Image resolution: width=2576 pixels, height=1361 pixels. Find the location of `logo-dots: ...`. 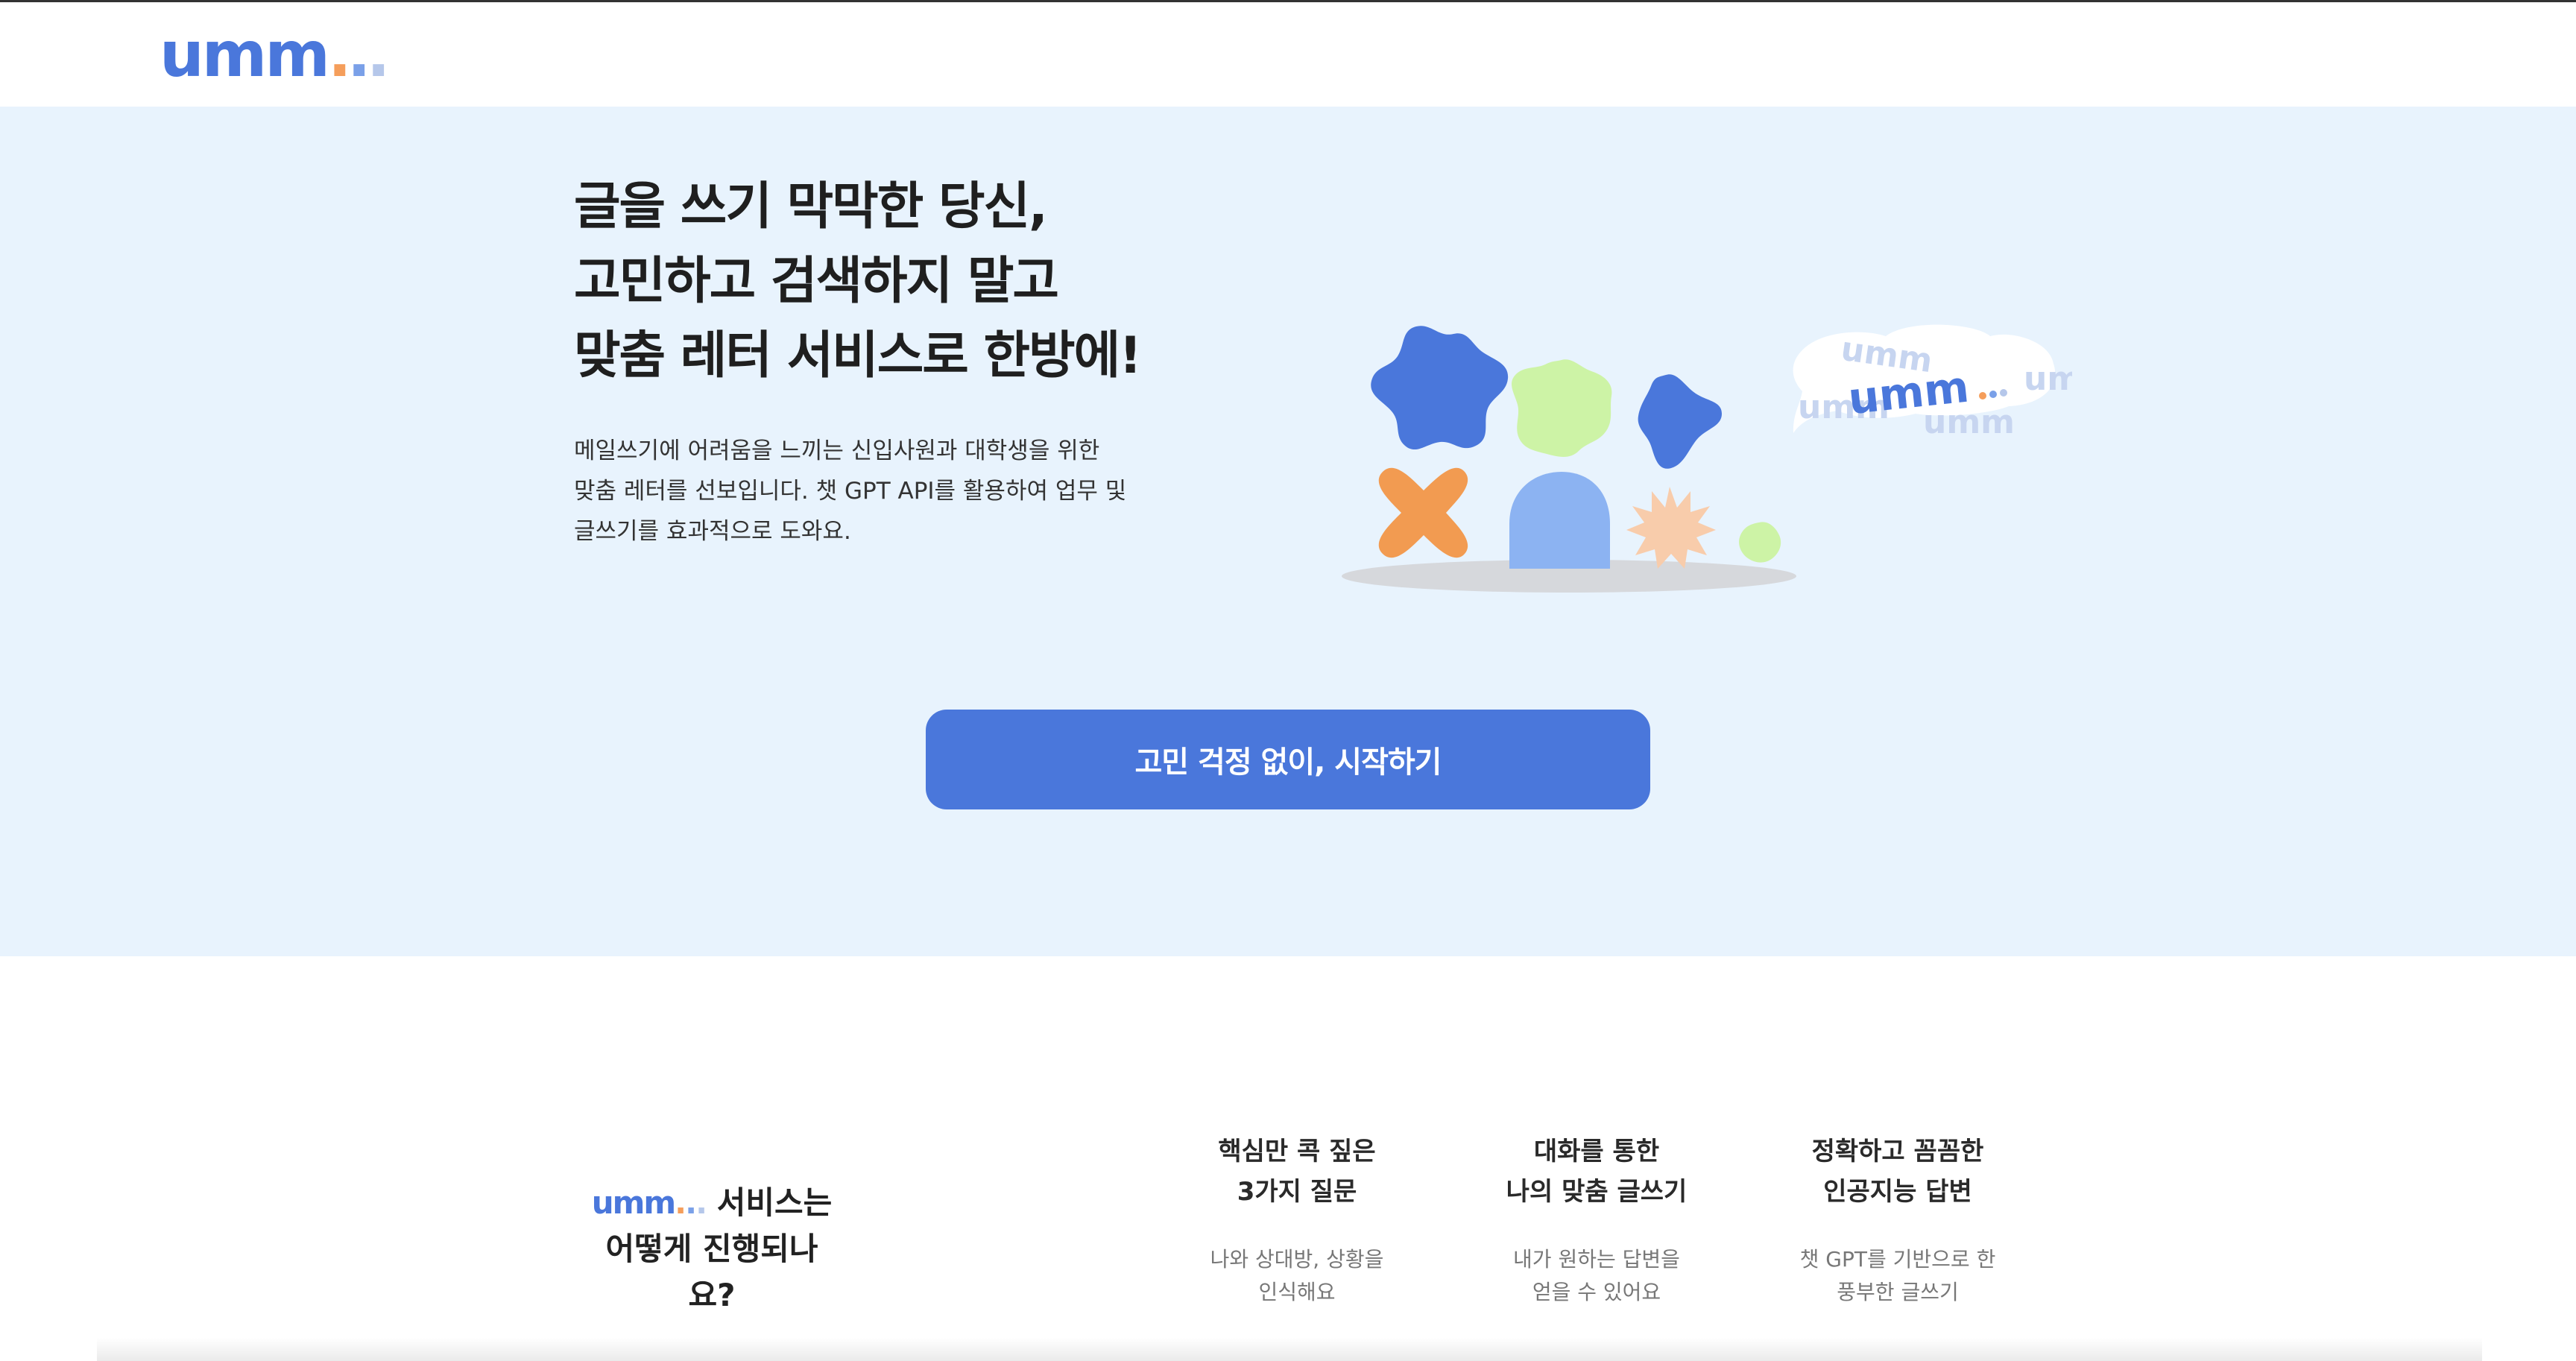

logo-dots: ... is located at coordinates (359, 55).